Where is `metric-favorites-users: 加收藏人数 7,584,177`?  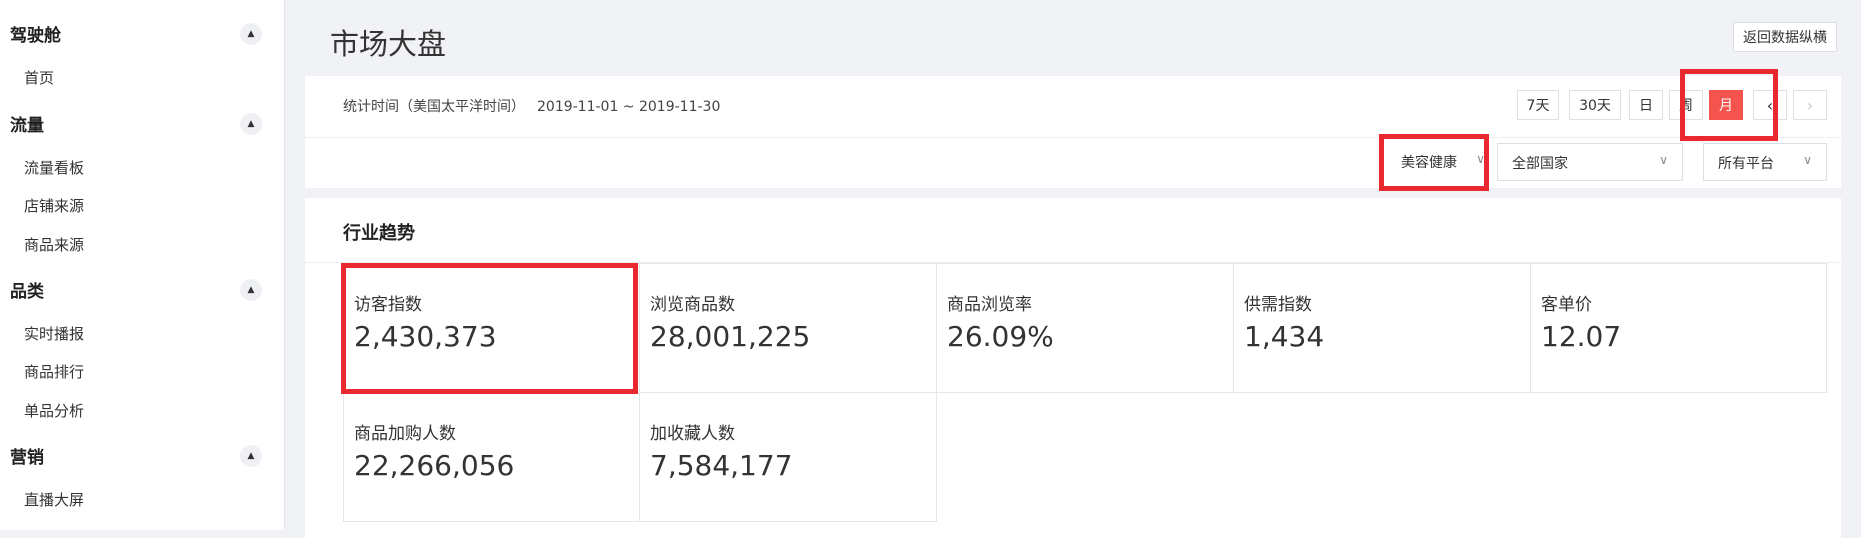 metric-favorites-users: 加收藏人数 7,584,177 is located at coordinates (788, 457).